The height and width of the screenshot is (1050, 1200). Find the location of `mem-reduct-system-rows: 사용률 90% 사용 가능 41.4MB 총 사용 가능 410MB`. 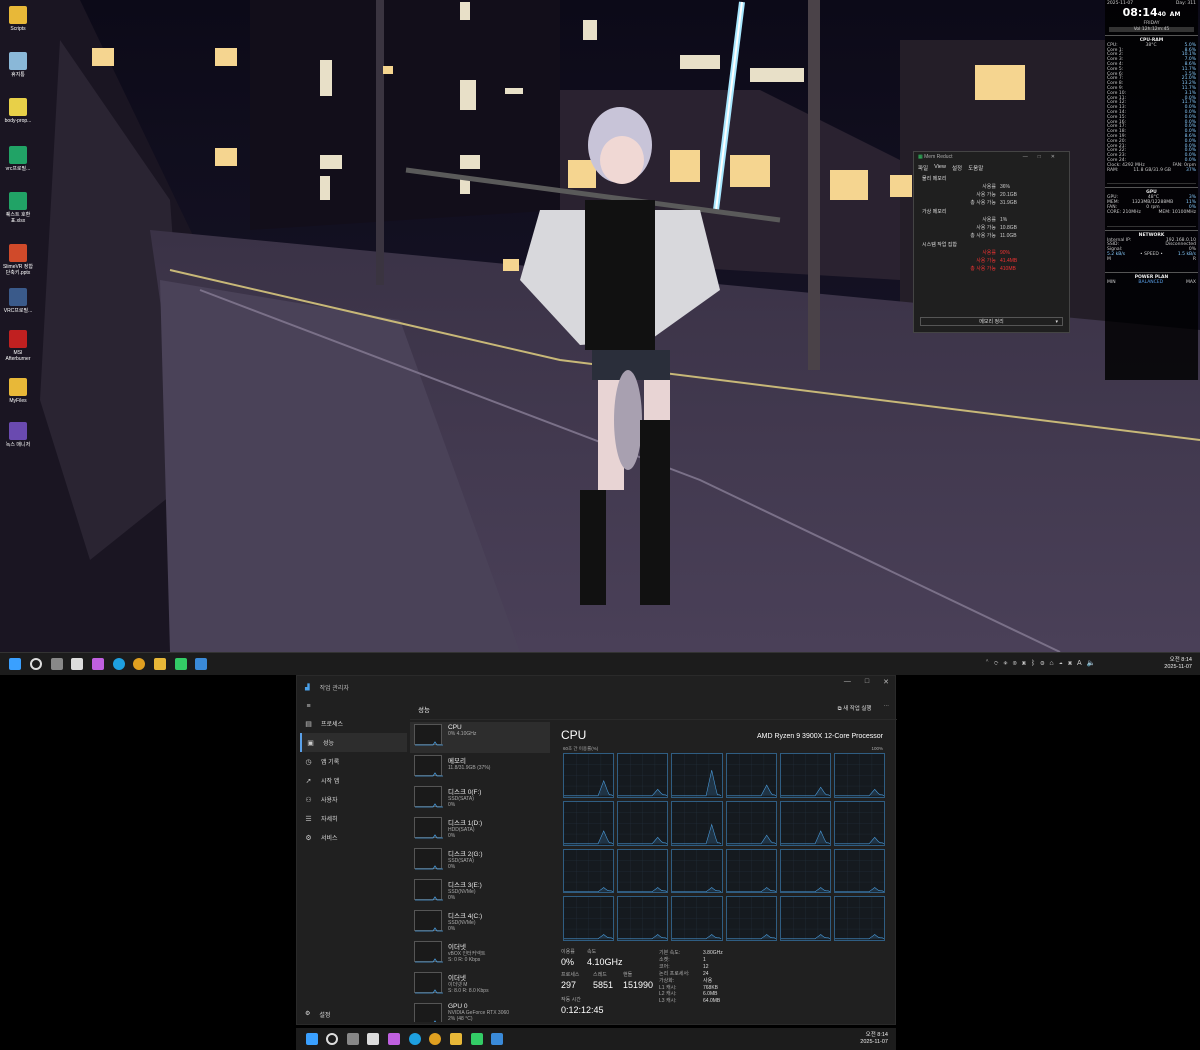

mem-reduct-system-rows: 사용률 90% 사용 가능 41.4MB 총 사용 가능 410MB is located at coordinates (991, 261).